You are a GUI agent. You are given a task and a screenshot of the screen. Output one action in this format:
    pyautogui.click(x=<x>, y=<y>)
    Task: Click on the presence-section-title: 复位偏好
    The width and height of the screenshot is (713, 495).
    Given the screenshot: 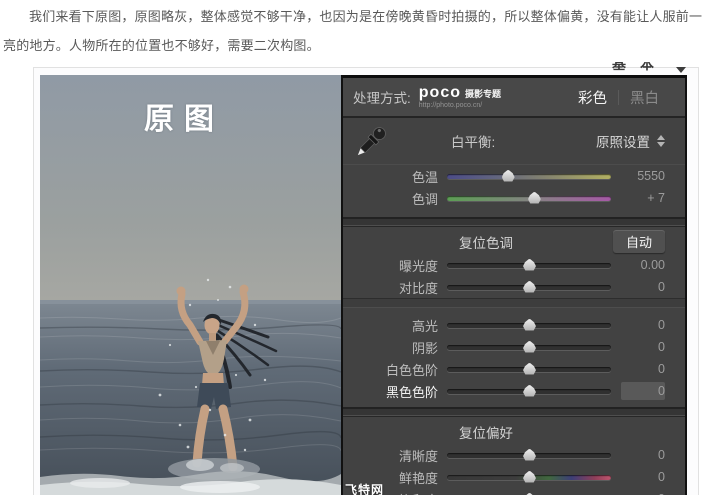 What is the action you would take?
    pyautogui.click(x=486, y=432)
    